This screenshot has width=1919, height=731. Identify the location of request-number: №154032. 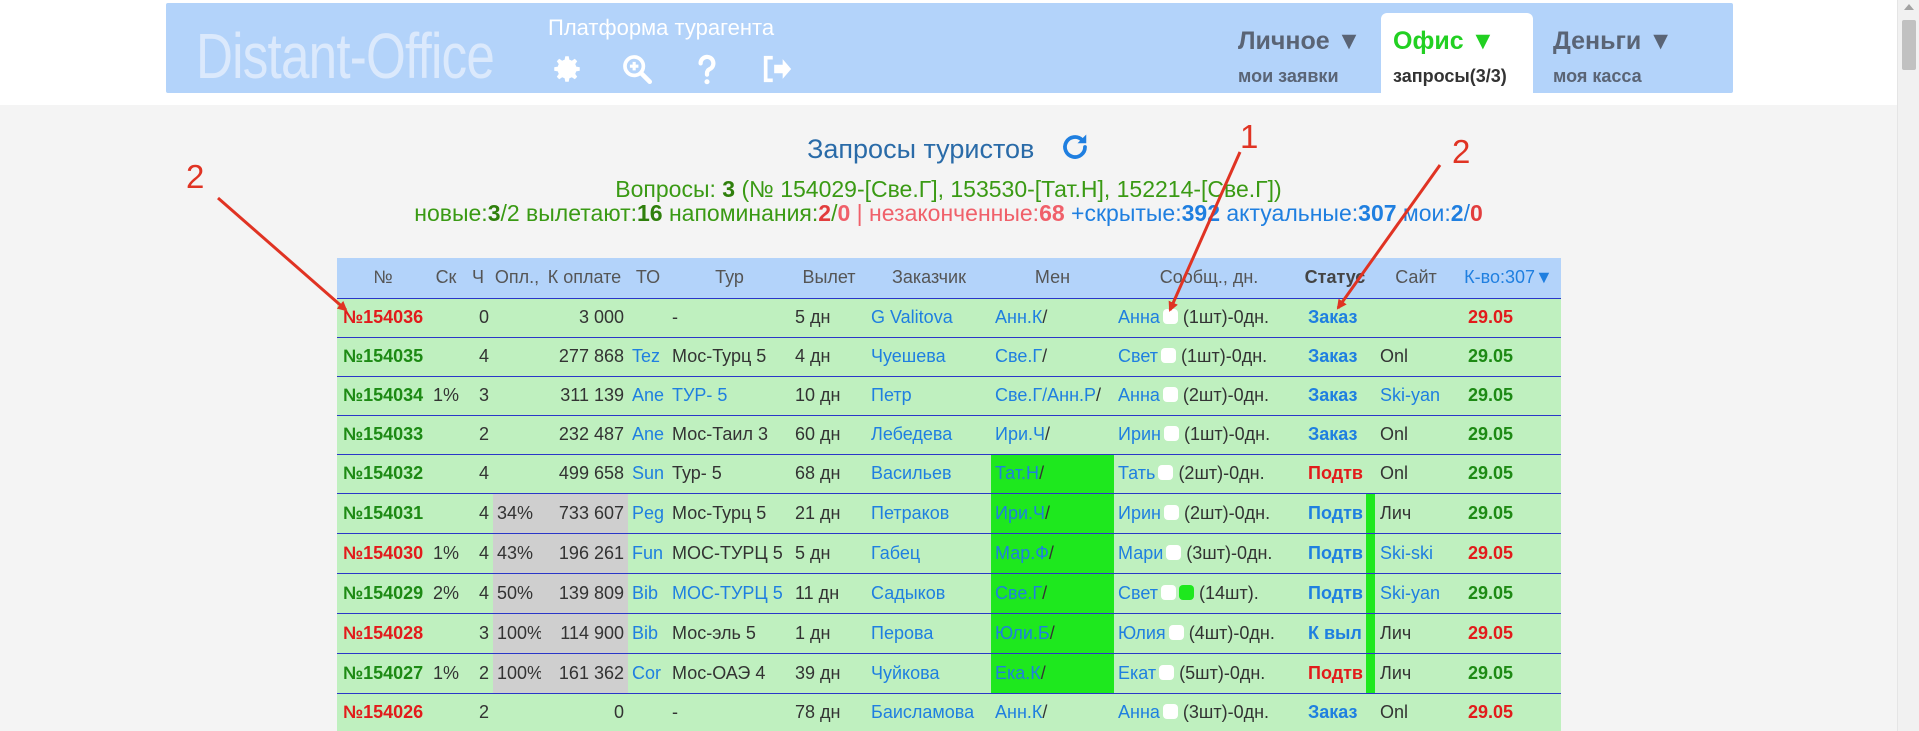
(383, 473).